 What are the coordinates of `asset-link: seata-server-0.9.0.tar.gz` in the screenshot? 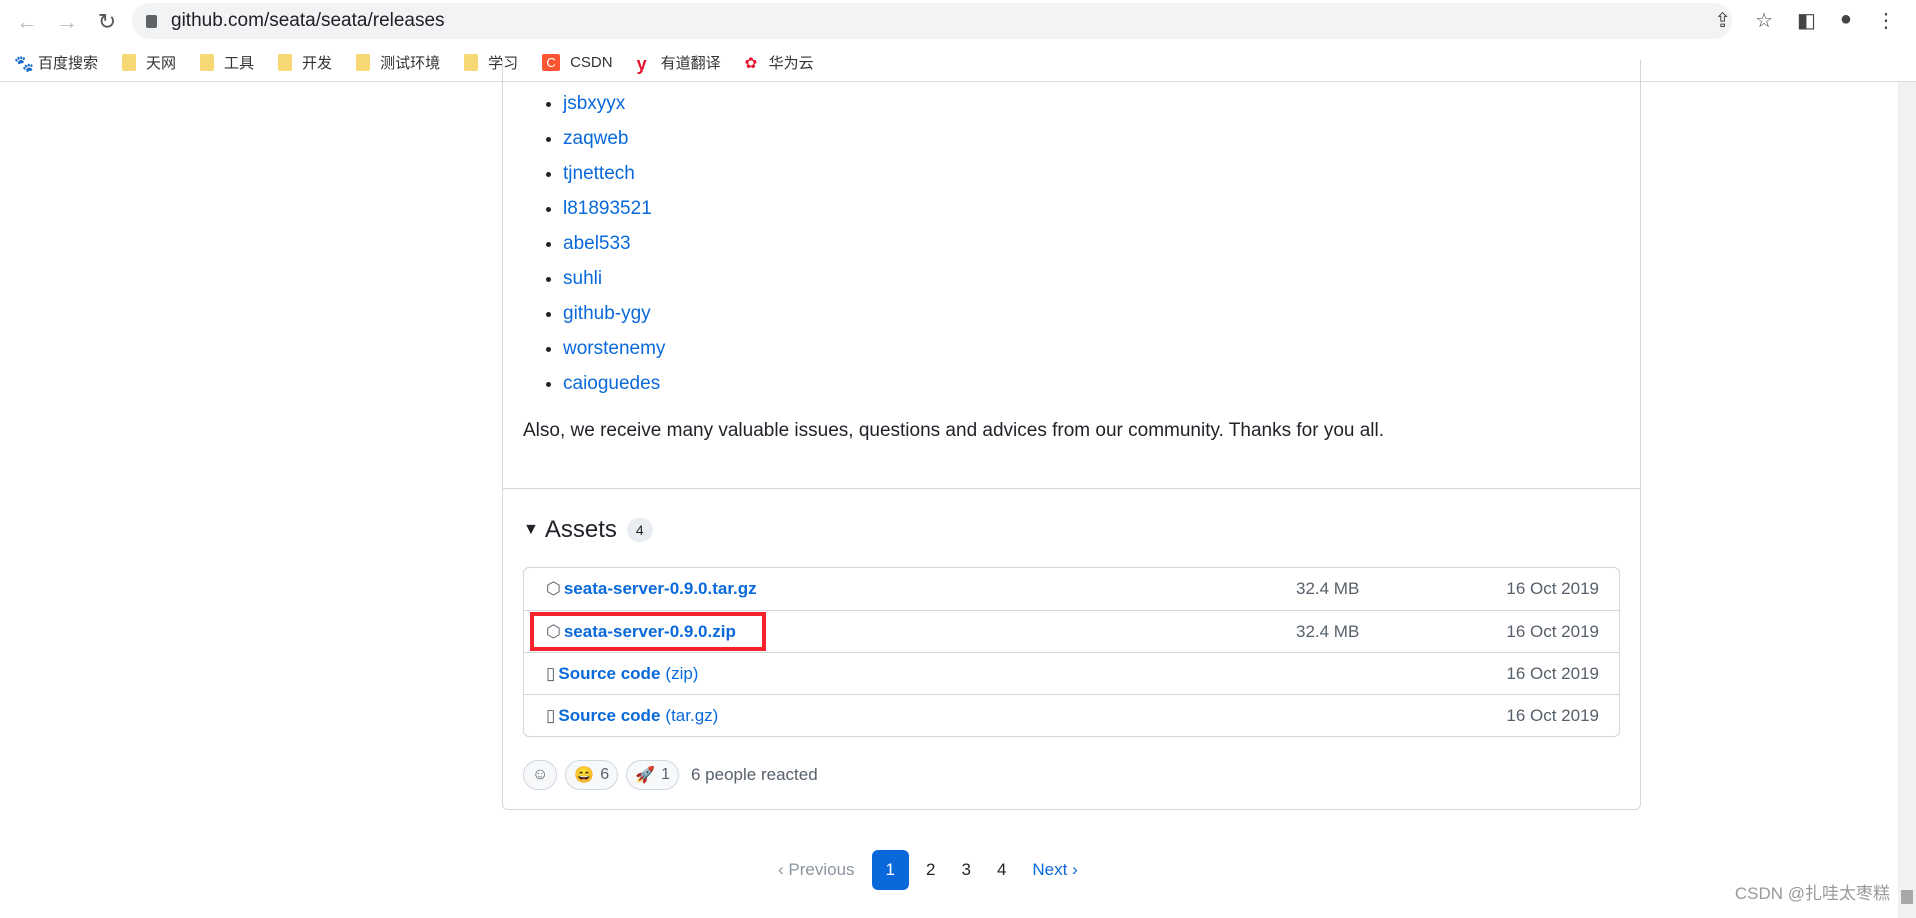 It's located at (660, 589).